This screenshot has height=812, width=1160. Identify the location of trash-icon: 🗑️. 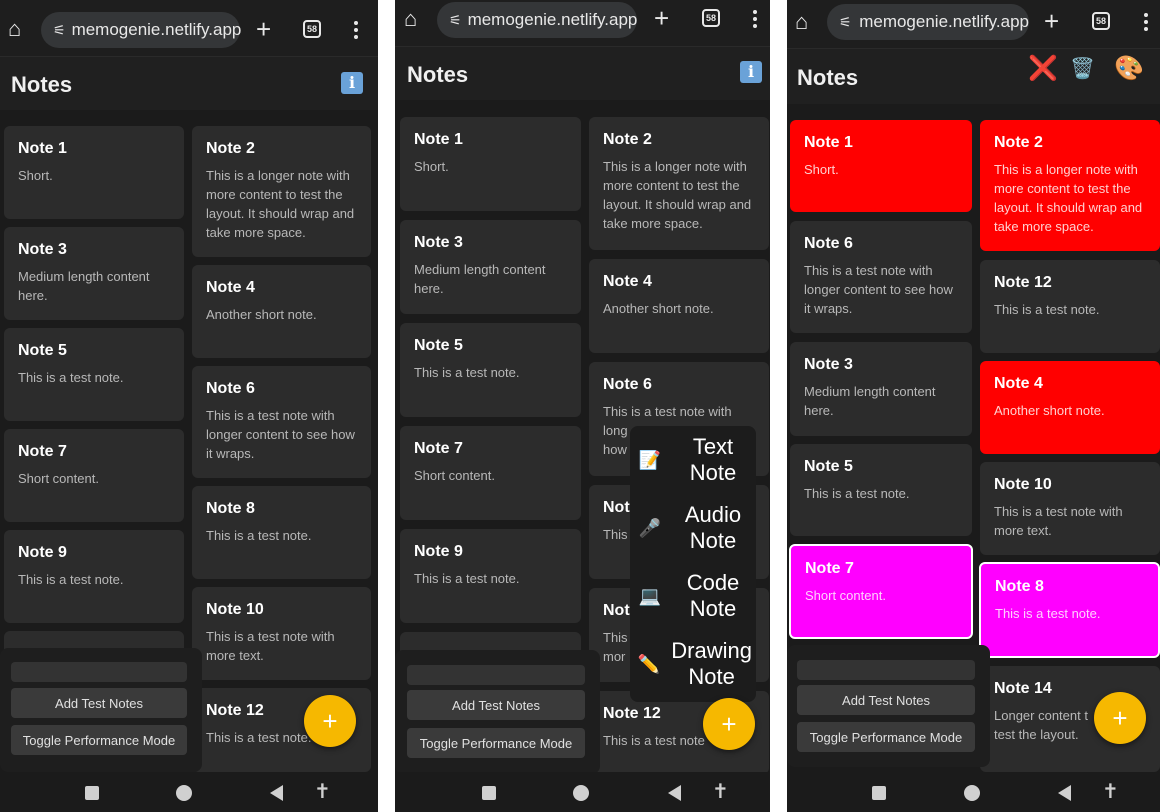
(1082, 69).